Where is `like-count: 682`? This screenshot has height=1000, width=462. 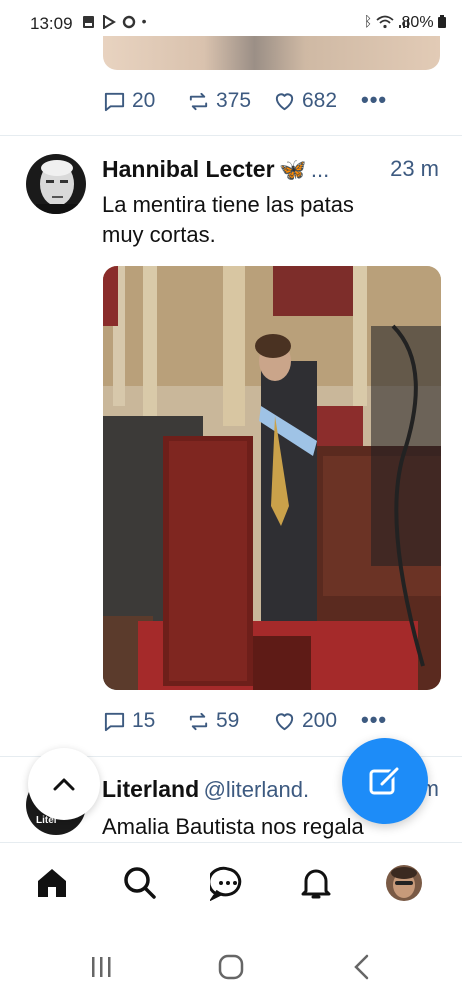
like-count: 682 is located at coordinates (320, 100).